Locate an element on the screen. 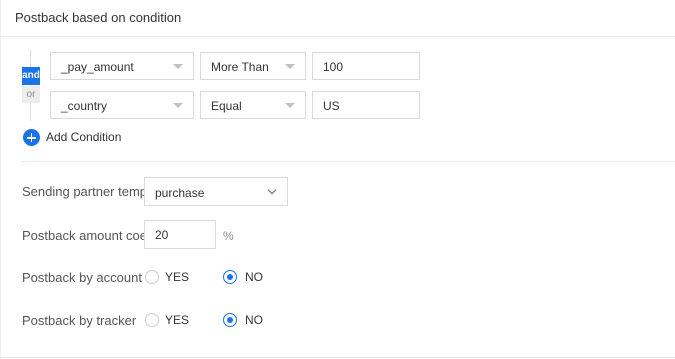 This screenshot has width=675, height=359. chevron-down-icon is located at coordinates (272, 190).